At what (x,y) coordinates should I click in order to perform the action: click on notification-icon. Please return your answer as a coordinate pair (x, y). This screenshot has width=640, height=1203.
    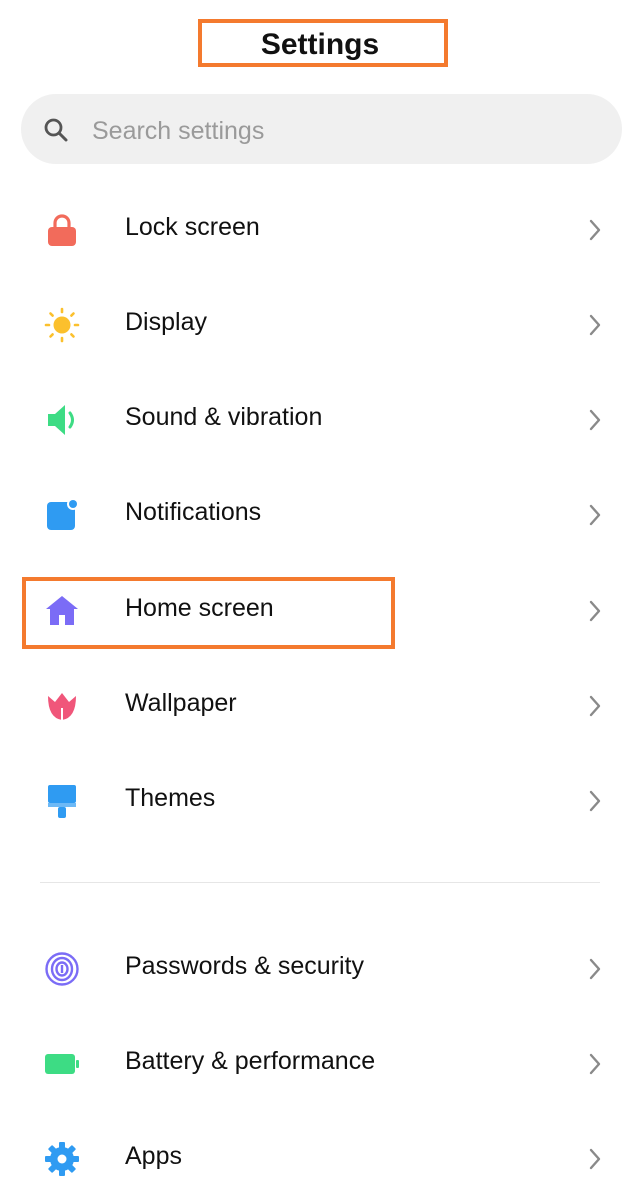
    Looking at the image, I should click on (63, 514).